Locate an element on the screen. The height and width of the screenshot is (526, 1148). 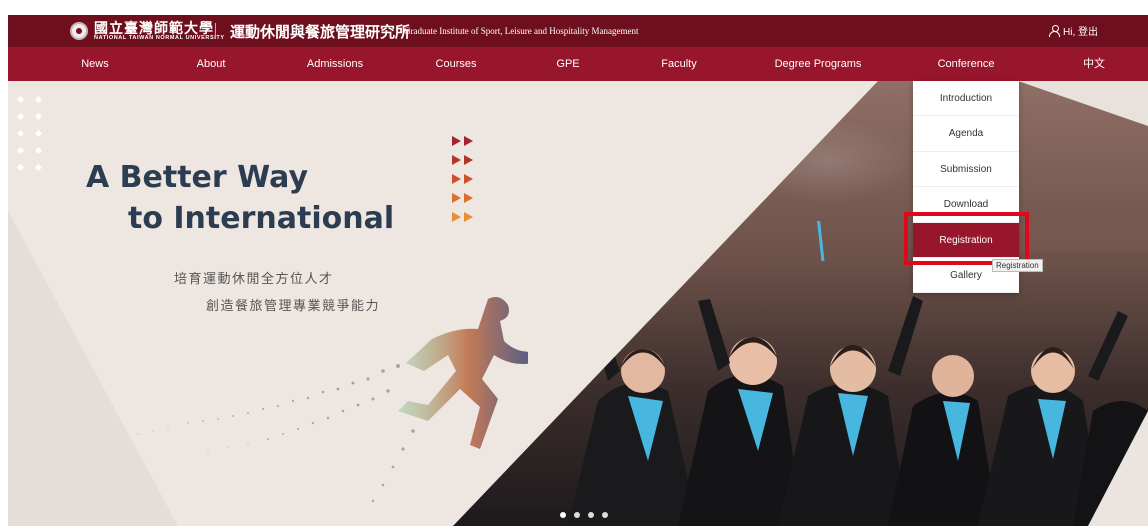
menu-item-agenda: Agenda is located at coordinates (966, 134).